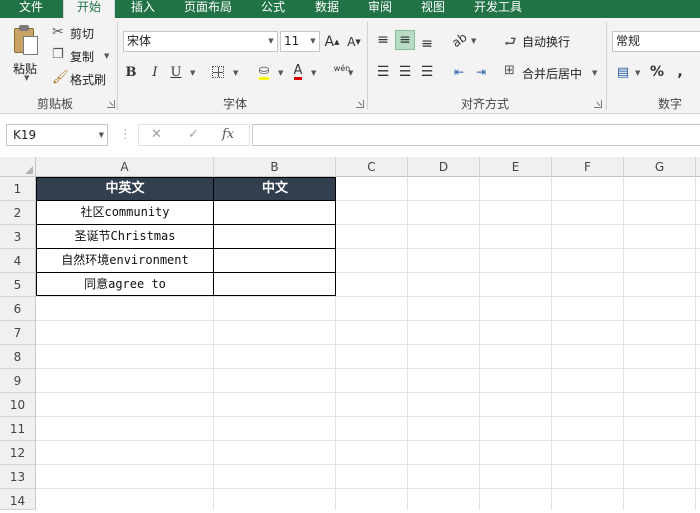 The height and width of the screenshot is (513, 700). What do you see at coordinates (18, 333) in the screenshot?
I see `row-header: 7` at bounding box center [18, 333].